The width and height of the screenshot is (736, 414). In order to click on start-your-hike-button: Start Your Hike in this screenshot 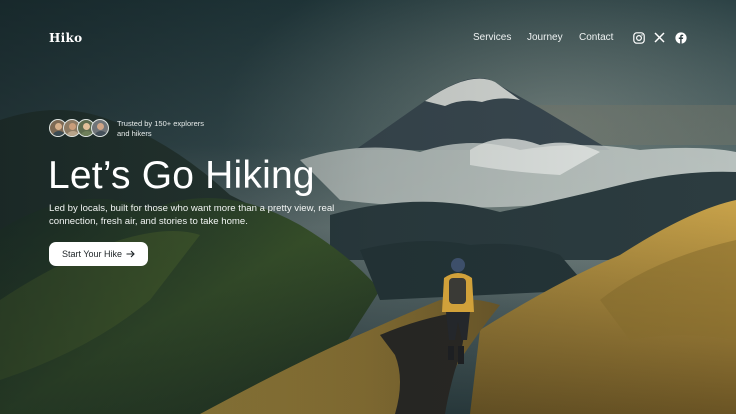, I will do `click(98, 254)`.